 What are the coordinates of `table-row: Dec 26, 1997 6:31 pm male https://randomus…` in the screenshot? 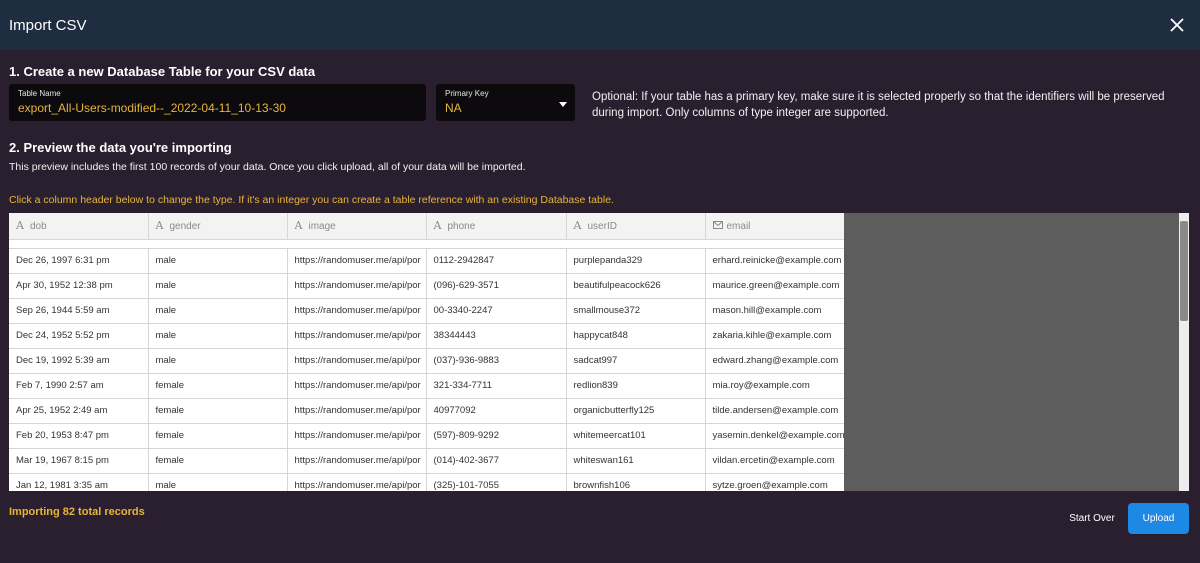 It's located at (426, 261).